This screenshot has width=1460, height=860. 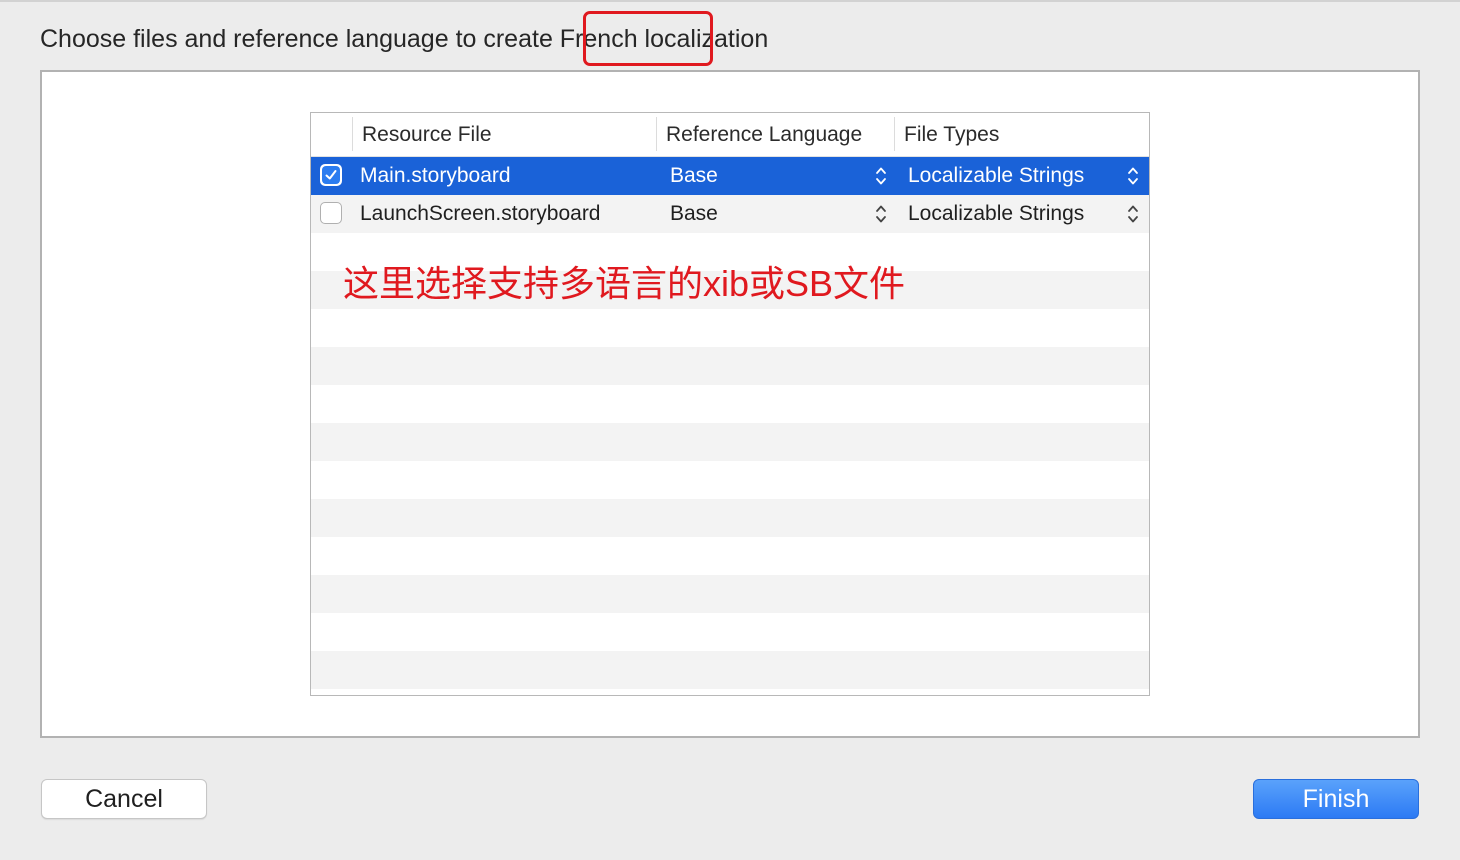 What do you see at coordinates (1336, 799) in the screenshot?
I see `finish-button: Finish` at bounding box center [1336, 799].